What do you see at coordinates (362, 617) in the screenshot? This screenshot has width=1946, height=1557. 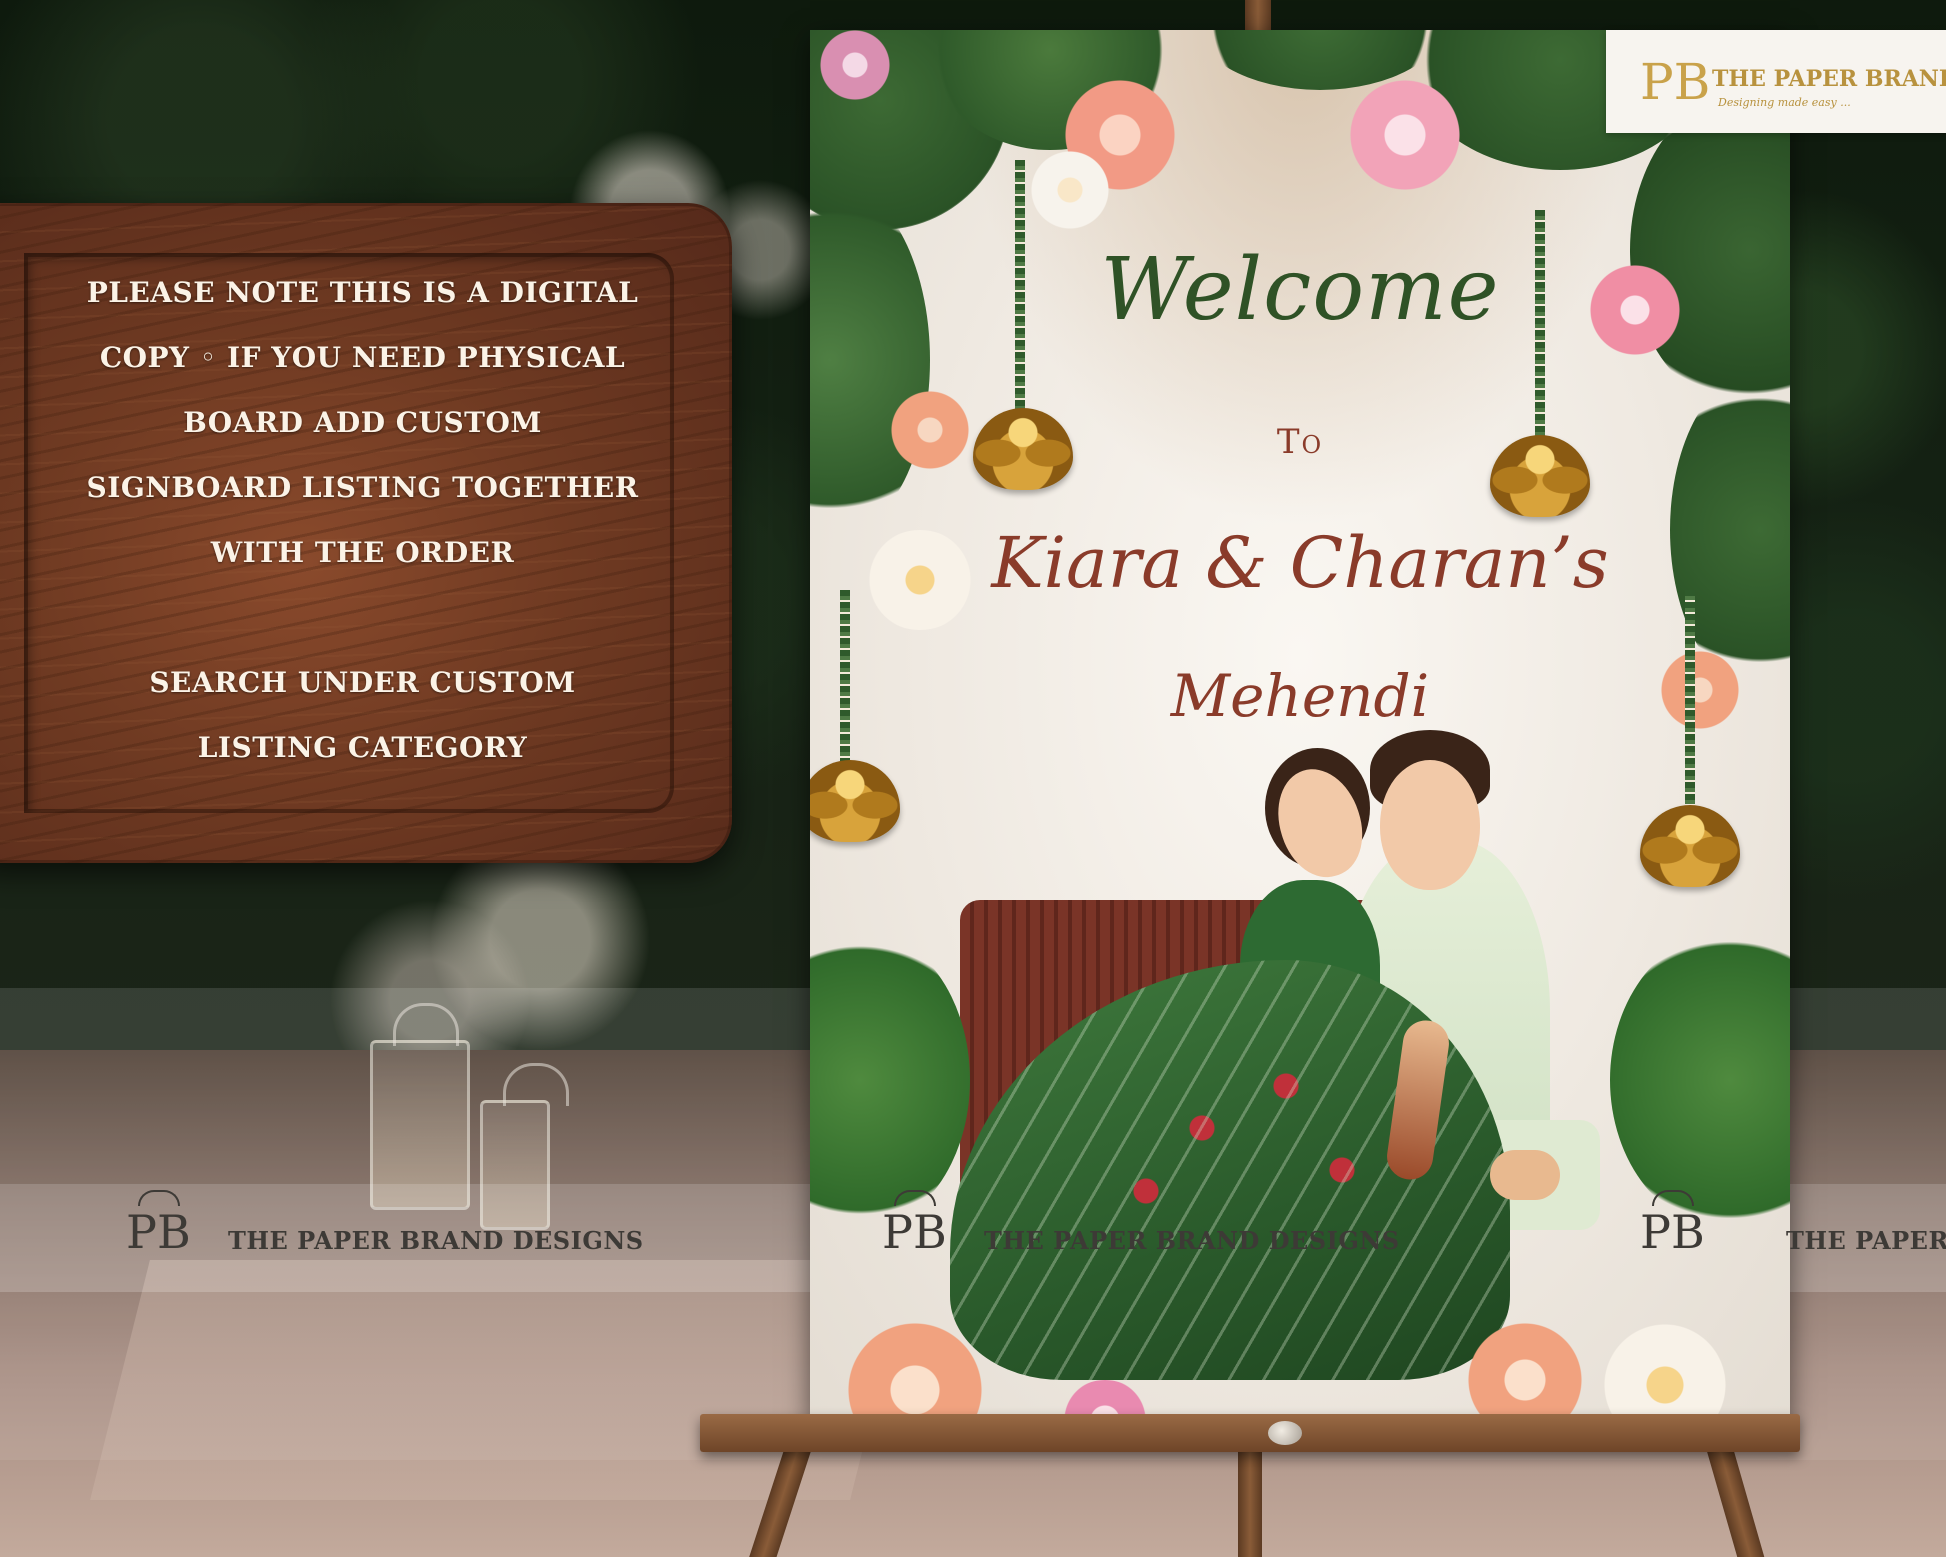 I see `note-spacer` at bounding box center [362, 617].